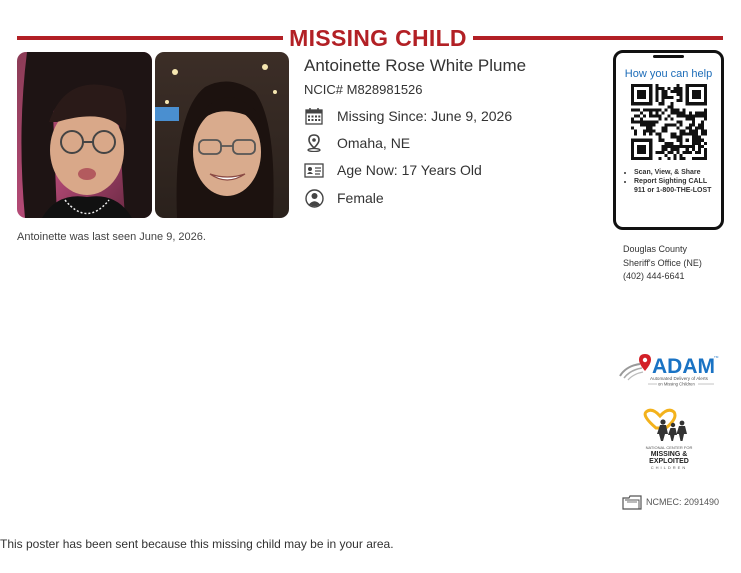 The height and width of the screenshot is (573, 741). I want to click on agency-name-line1: Douglas County, so click(655, 249).